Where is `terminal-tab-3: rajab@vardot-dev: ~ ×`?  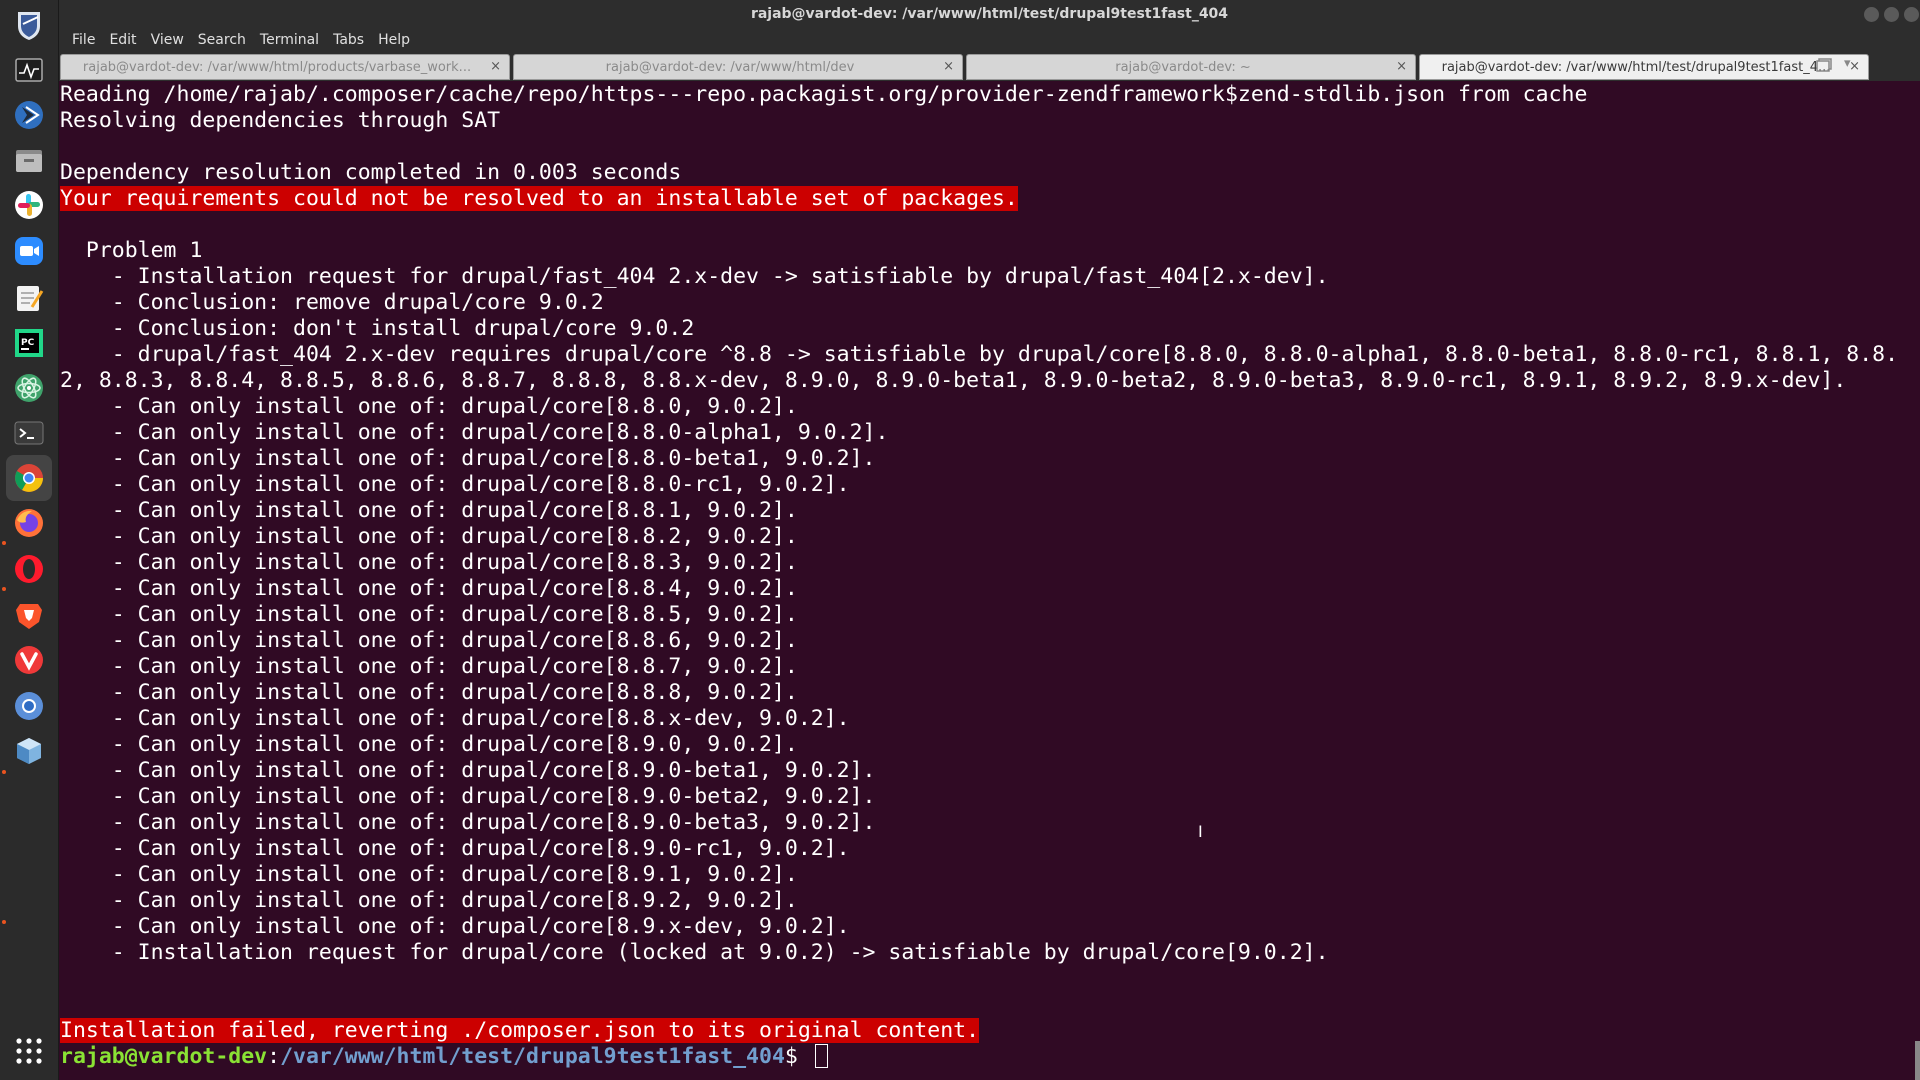
terminal-tab-3: rajab@vardot-dev: ~ × is located at coordinates (1191, 67).